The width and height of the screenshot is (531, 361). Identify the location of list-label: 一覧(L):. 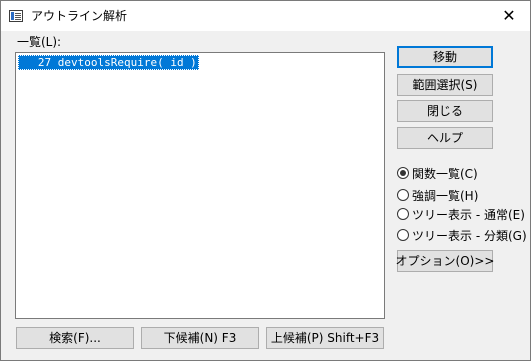
(39, 42).